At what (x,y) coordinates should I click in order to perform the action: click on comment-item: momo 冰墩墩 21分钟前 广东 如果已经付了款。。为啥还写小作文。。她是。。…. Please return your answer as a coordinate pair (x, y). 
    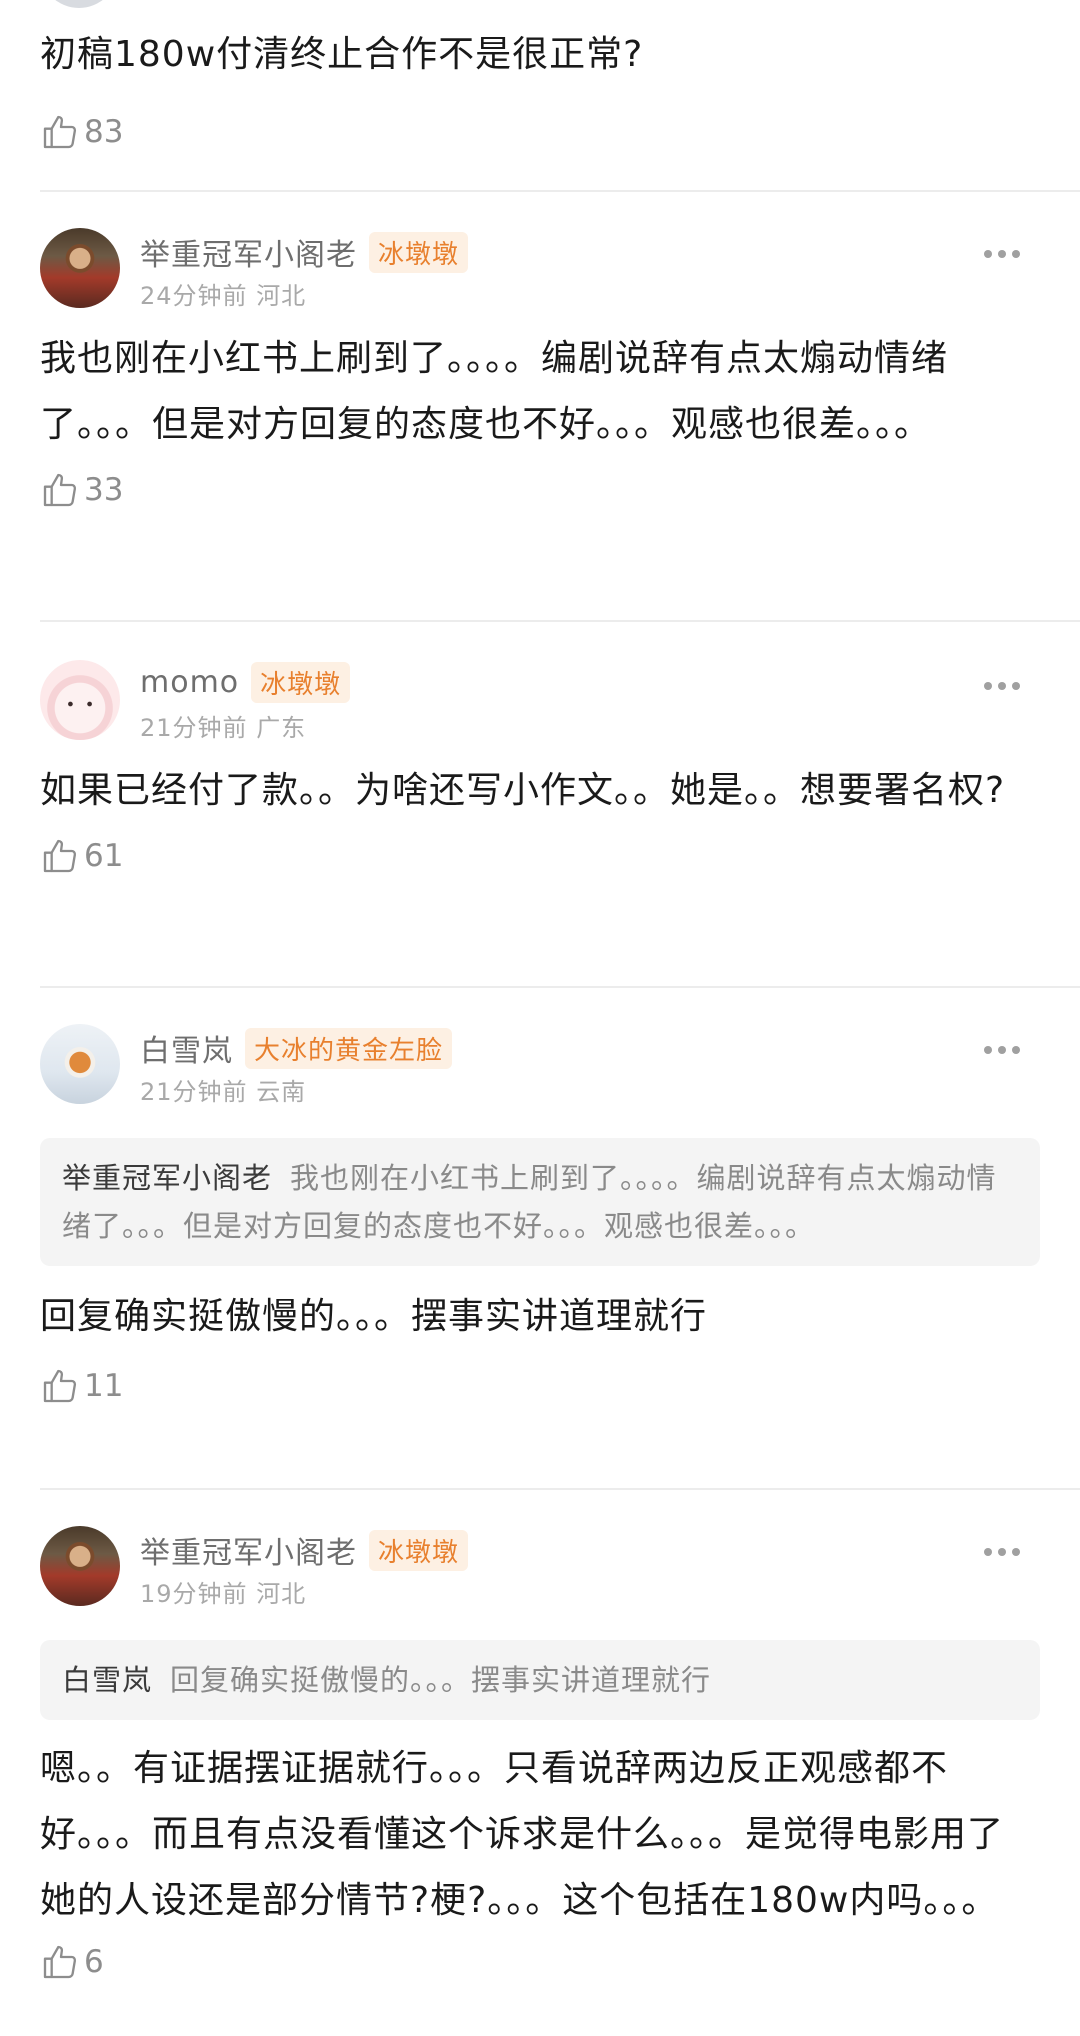
    Looking at the image, I should click on (540, 769).